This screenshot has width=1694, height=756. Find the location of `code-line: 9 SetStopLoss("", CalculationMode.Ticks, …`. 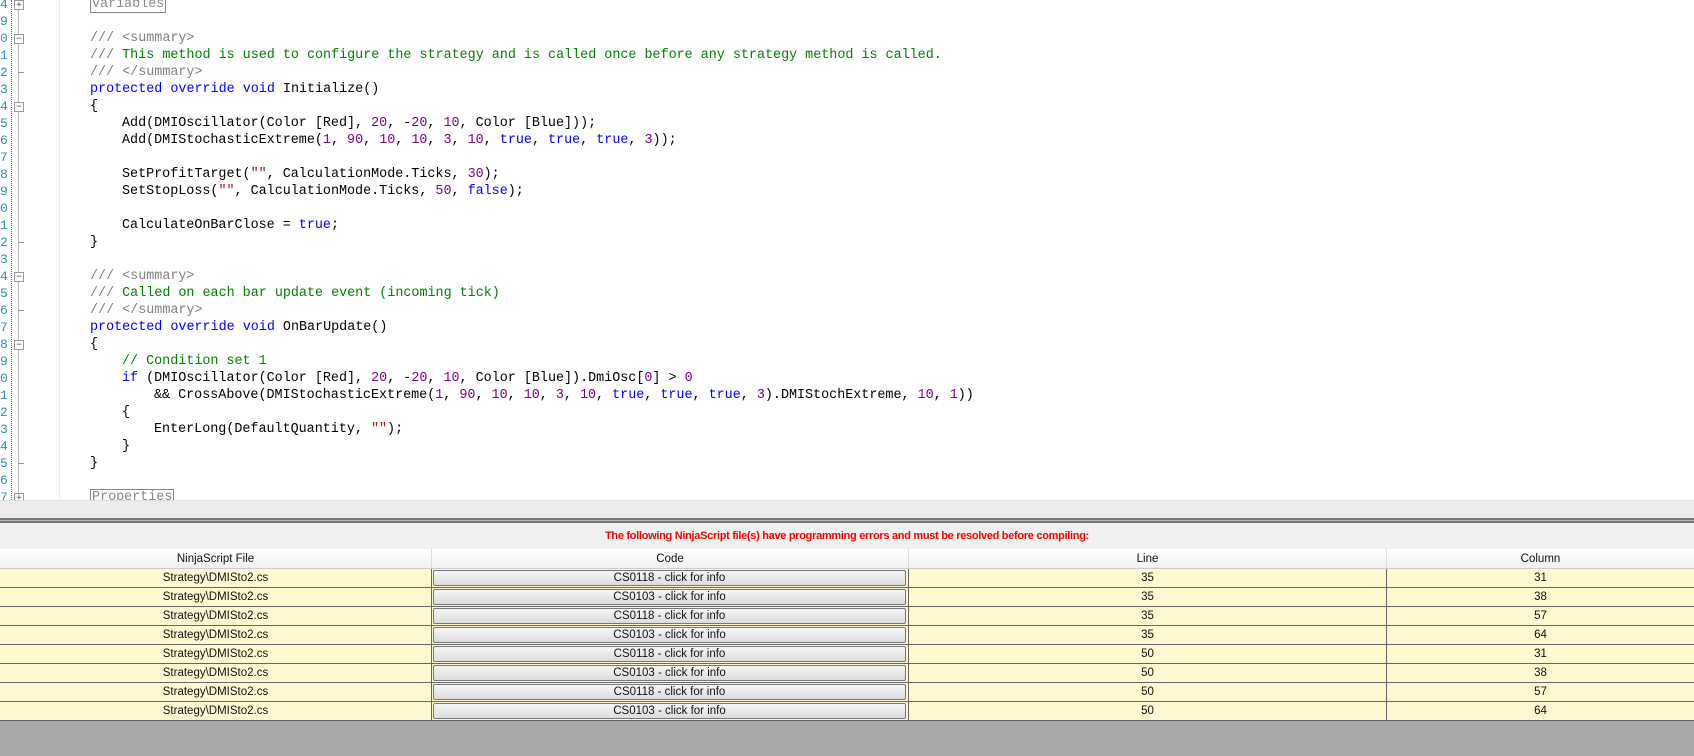

code-line: 9 SetStopLoss("", CalculationMode.Ticks, … is located at coordinates (847, 191).